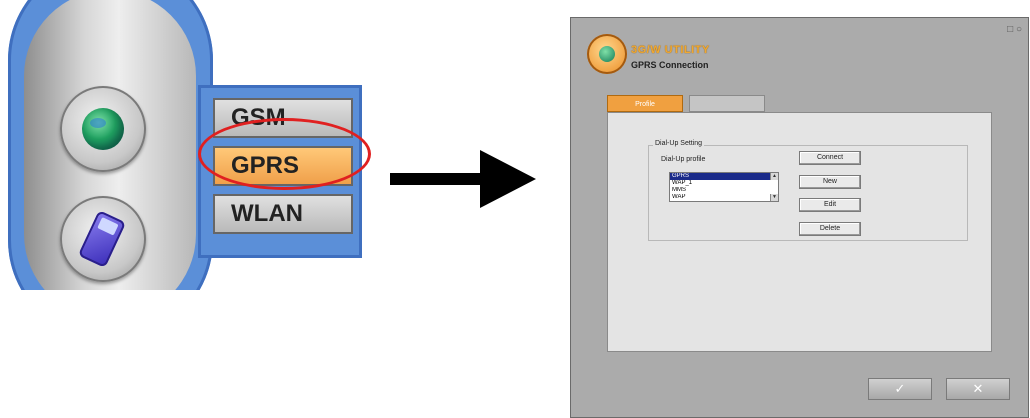 Image resolution: width=1030 pixels, height=418 pixels. I want to click on tab-second, so click(727, 103).